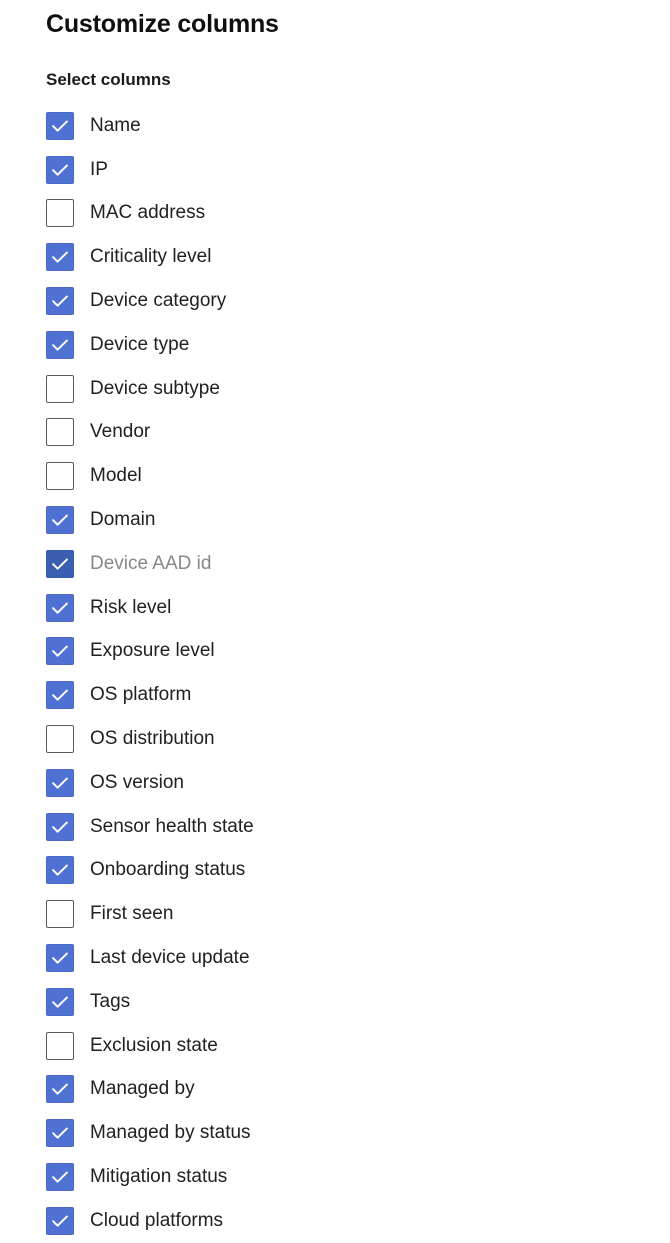  What do you see at coordinates (115, 125) in the screenshot?
I see `column-label: Name` at bounding box center [115, 125].